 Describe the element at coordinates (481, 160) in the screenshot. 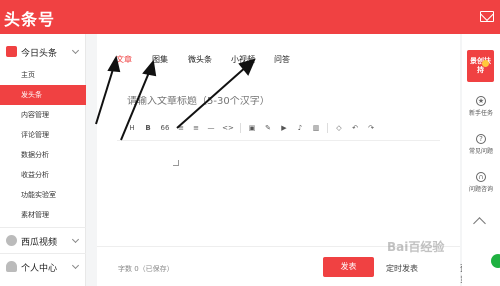

I see `right-helper-bar: 景创扶持 ★ 新手任务 ? 常见问题 ∩ 问题咨询` at that location.